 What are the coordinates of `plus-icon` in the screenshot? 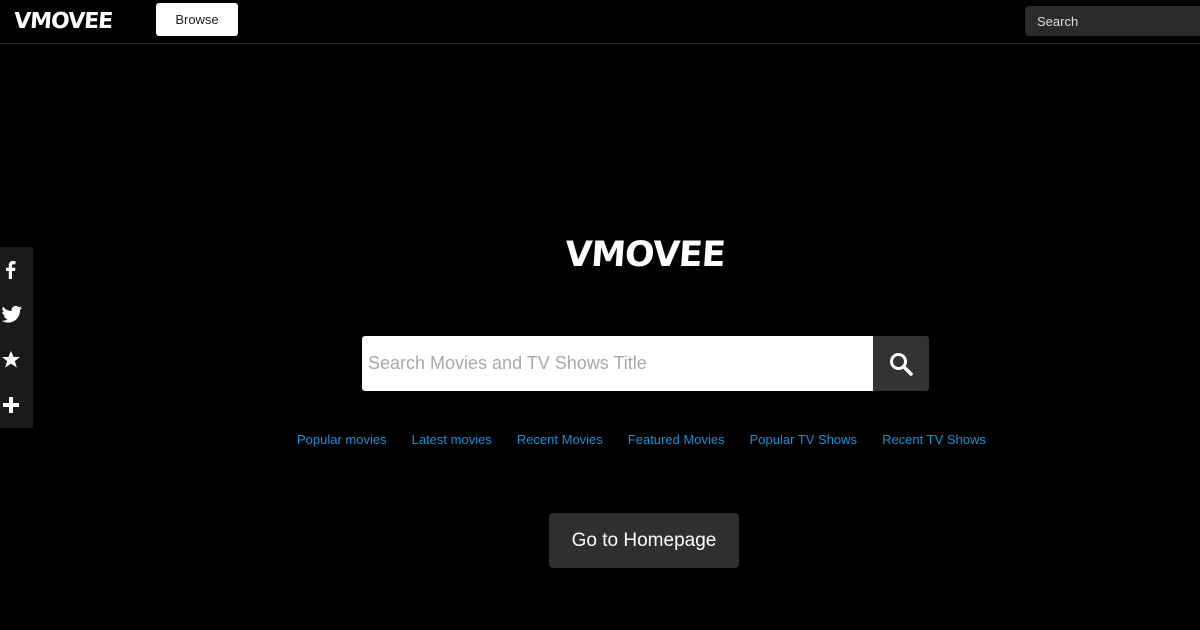 It's located at (11, 404).